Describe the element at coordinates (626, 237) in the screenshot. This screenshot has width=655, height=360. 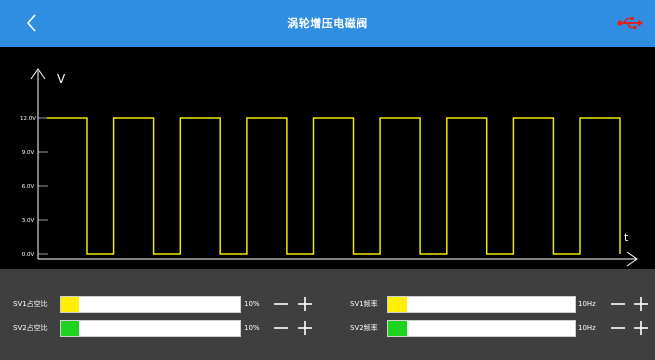
I see `x-axis-label: t` at that location.